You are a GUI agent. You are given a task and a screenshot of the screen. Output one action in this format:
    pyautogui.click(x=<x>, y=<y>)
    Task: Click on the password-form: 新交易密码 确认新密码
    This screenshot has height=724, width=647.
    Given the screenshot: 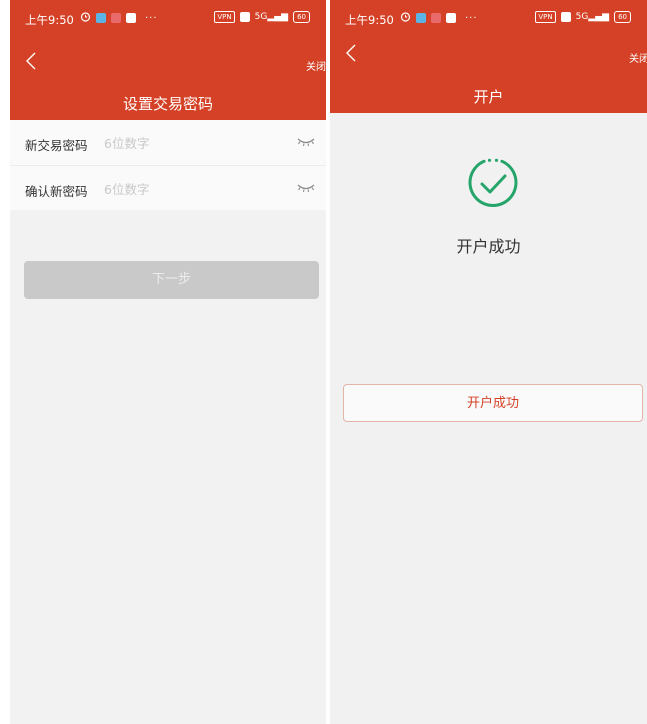 What is the action you would take?
    pyautogui.click(x=168, y=165)
    